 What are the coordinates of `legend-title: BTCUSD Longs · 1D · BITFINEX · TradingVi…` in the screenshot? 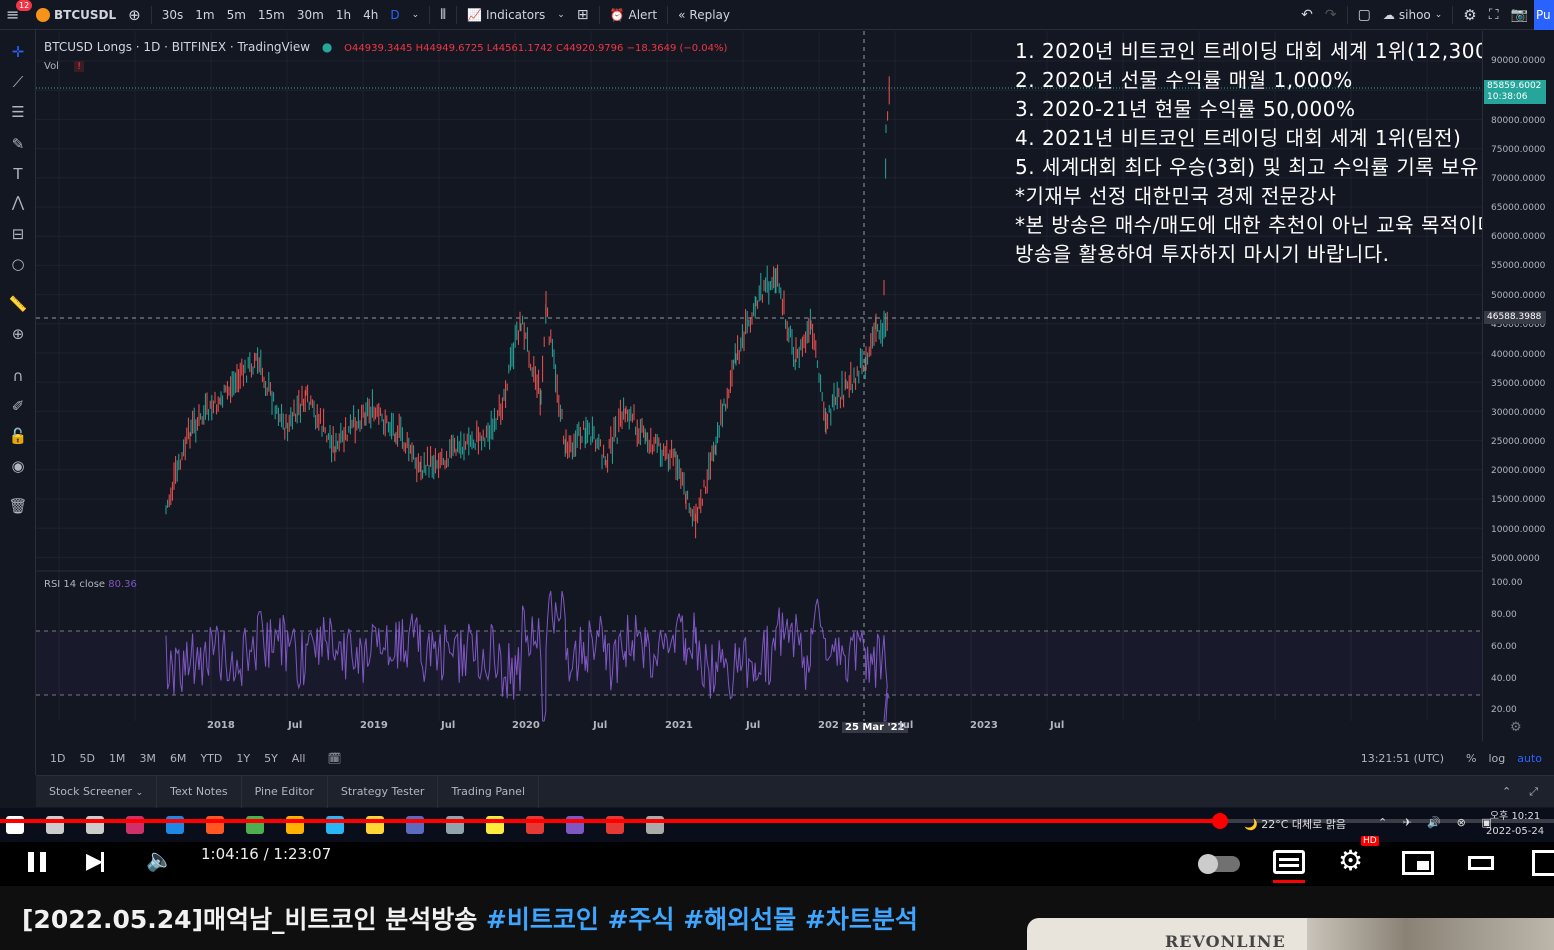 It's located at (177, 47).